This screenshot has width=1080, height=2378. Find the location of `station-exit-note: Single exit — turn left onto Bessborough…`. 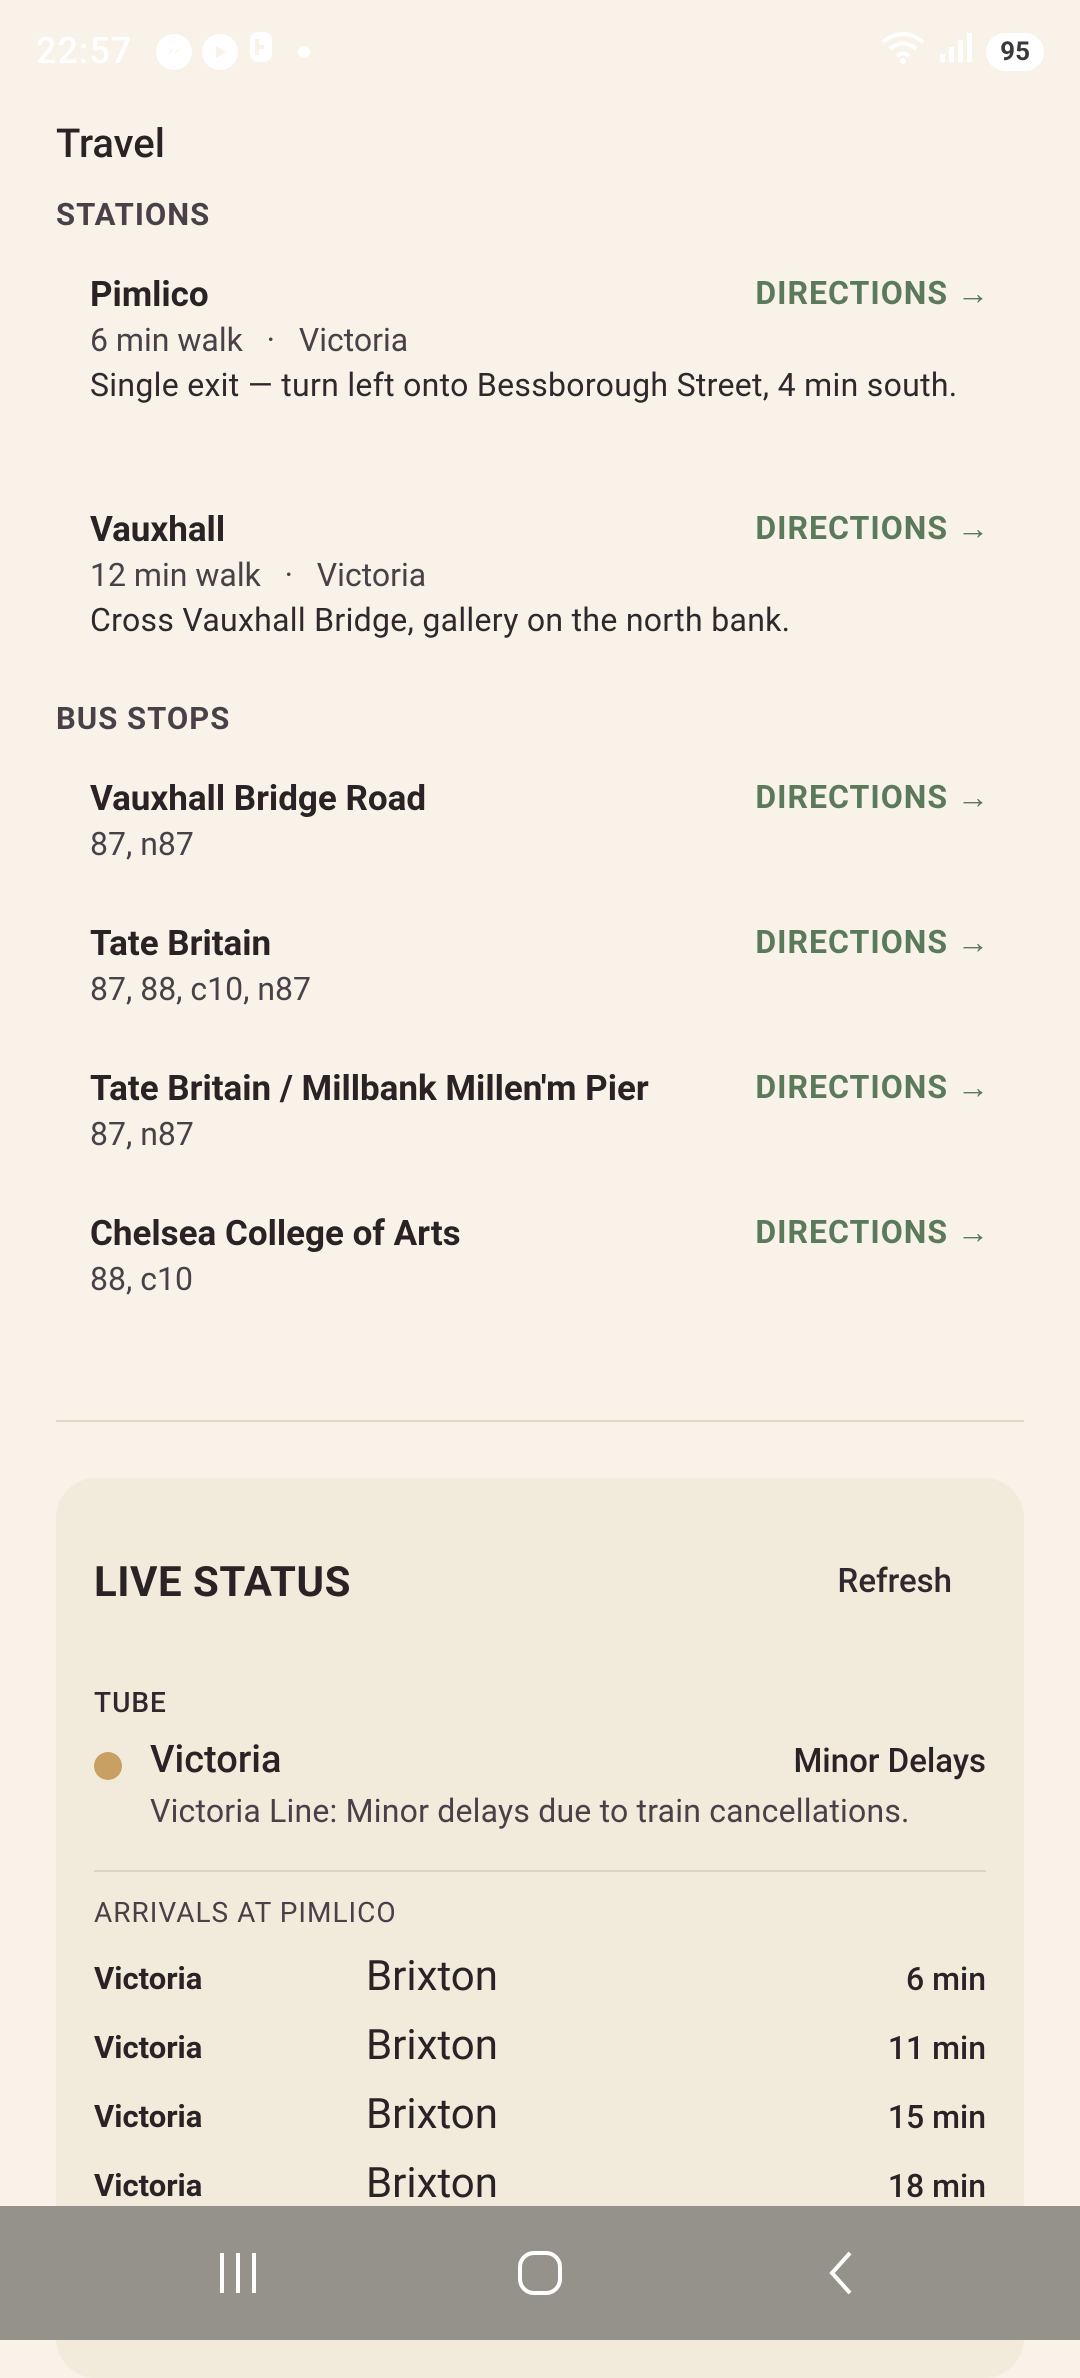

station-exit-note: Single exit — turn left onto Bessborough… is located at coordinates (524, 385).